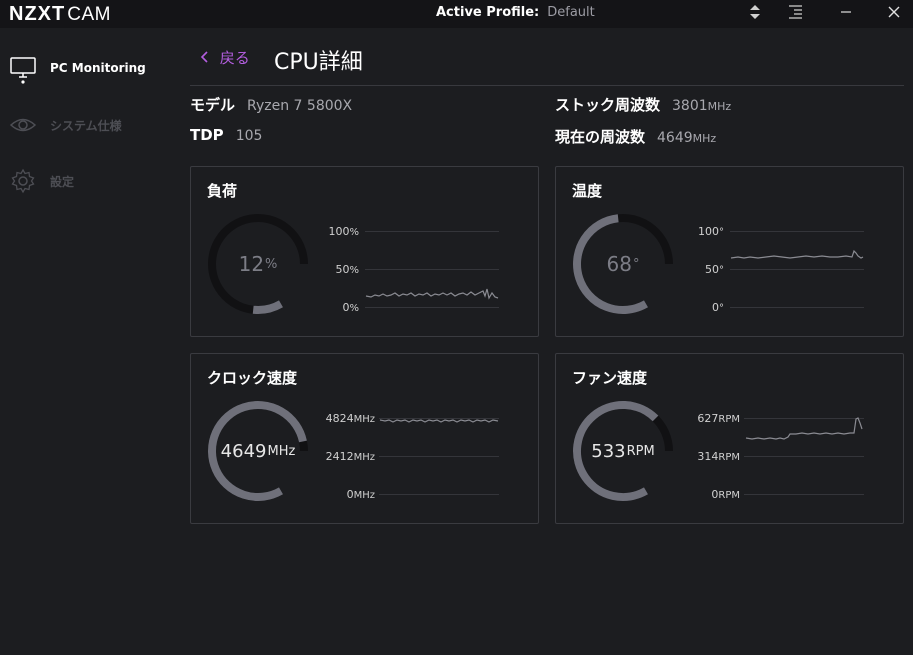 Image resolution: width=913 pixels, height=655 pixels. What do you see at coordinates (364, 438) in the screenshot?
I see `card-clock-speed: クロック速度 4649 MHz 4824MHz 2412MHz 0MHz` at bounding box center [364, 438].